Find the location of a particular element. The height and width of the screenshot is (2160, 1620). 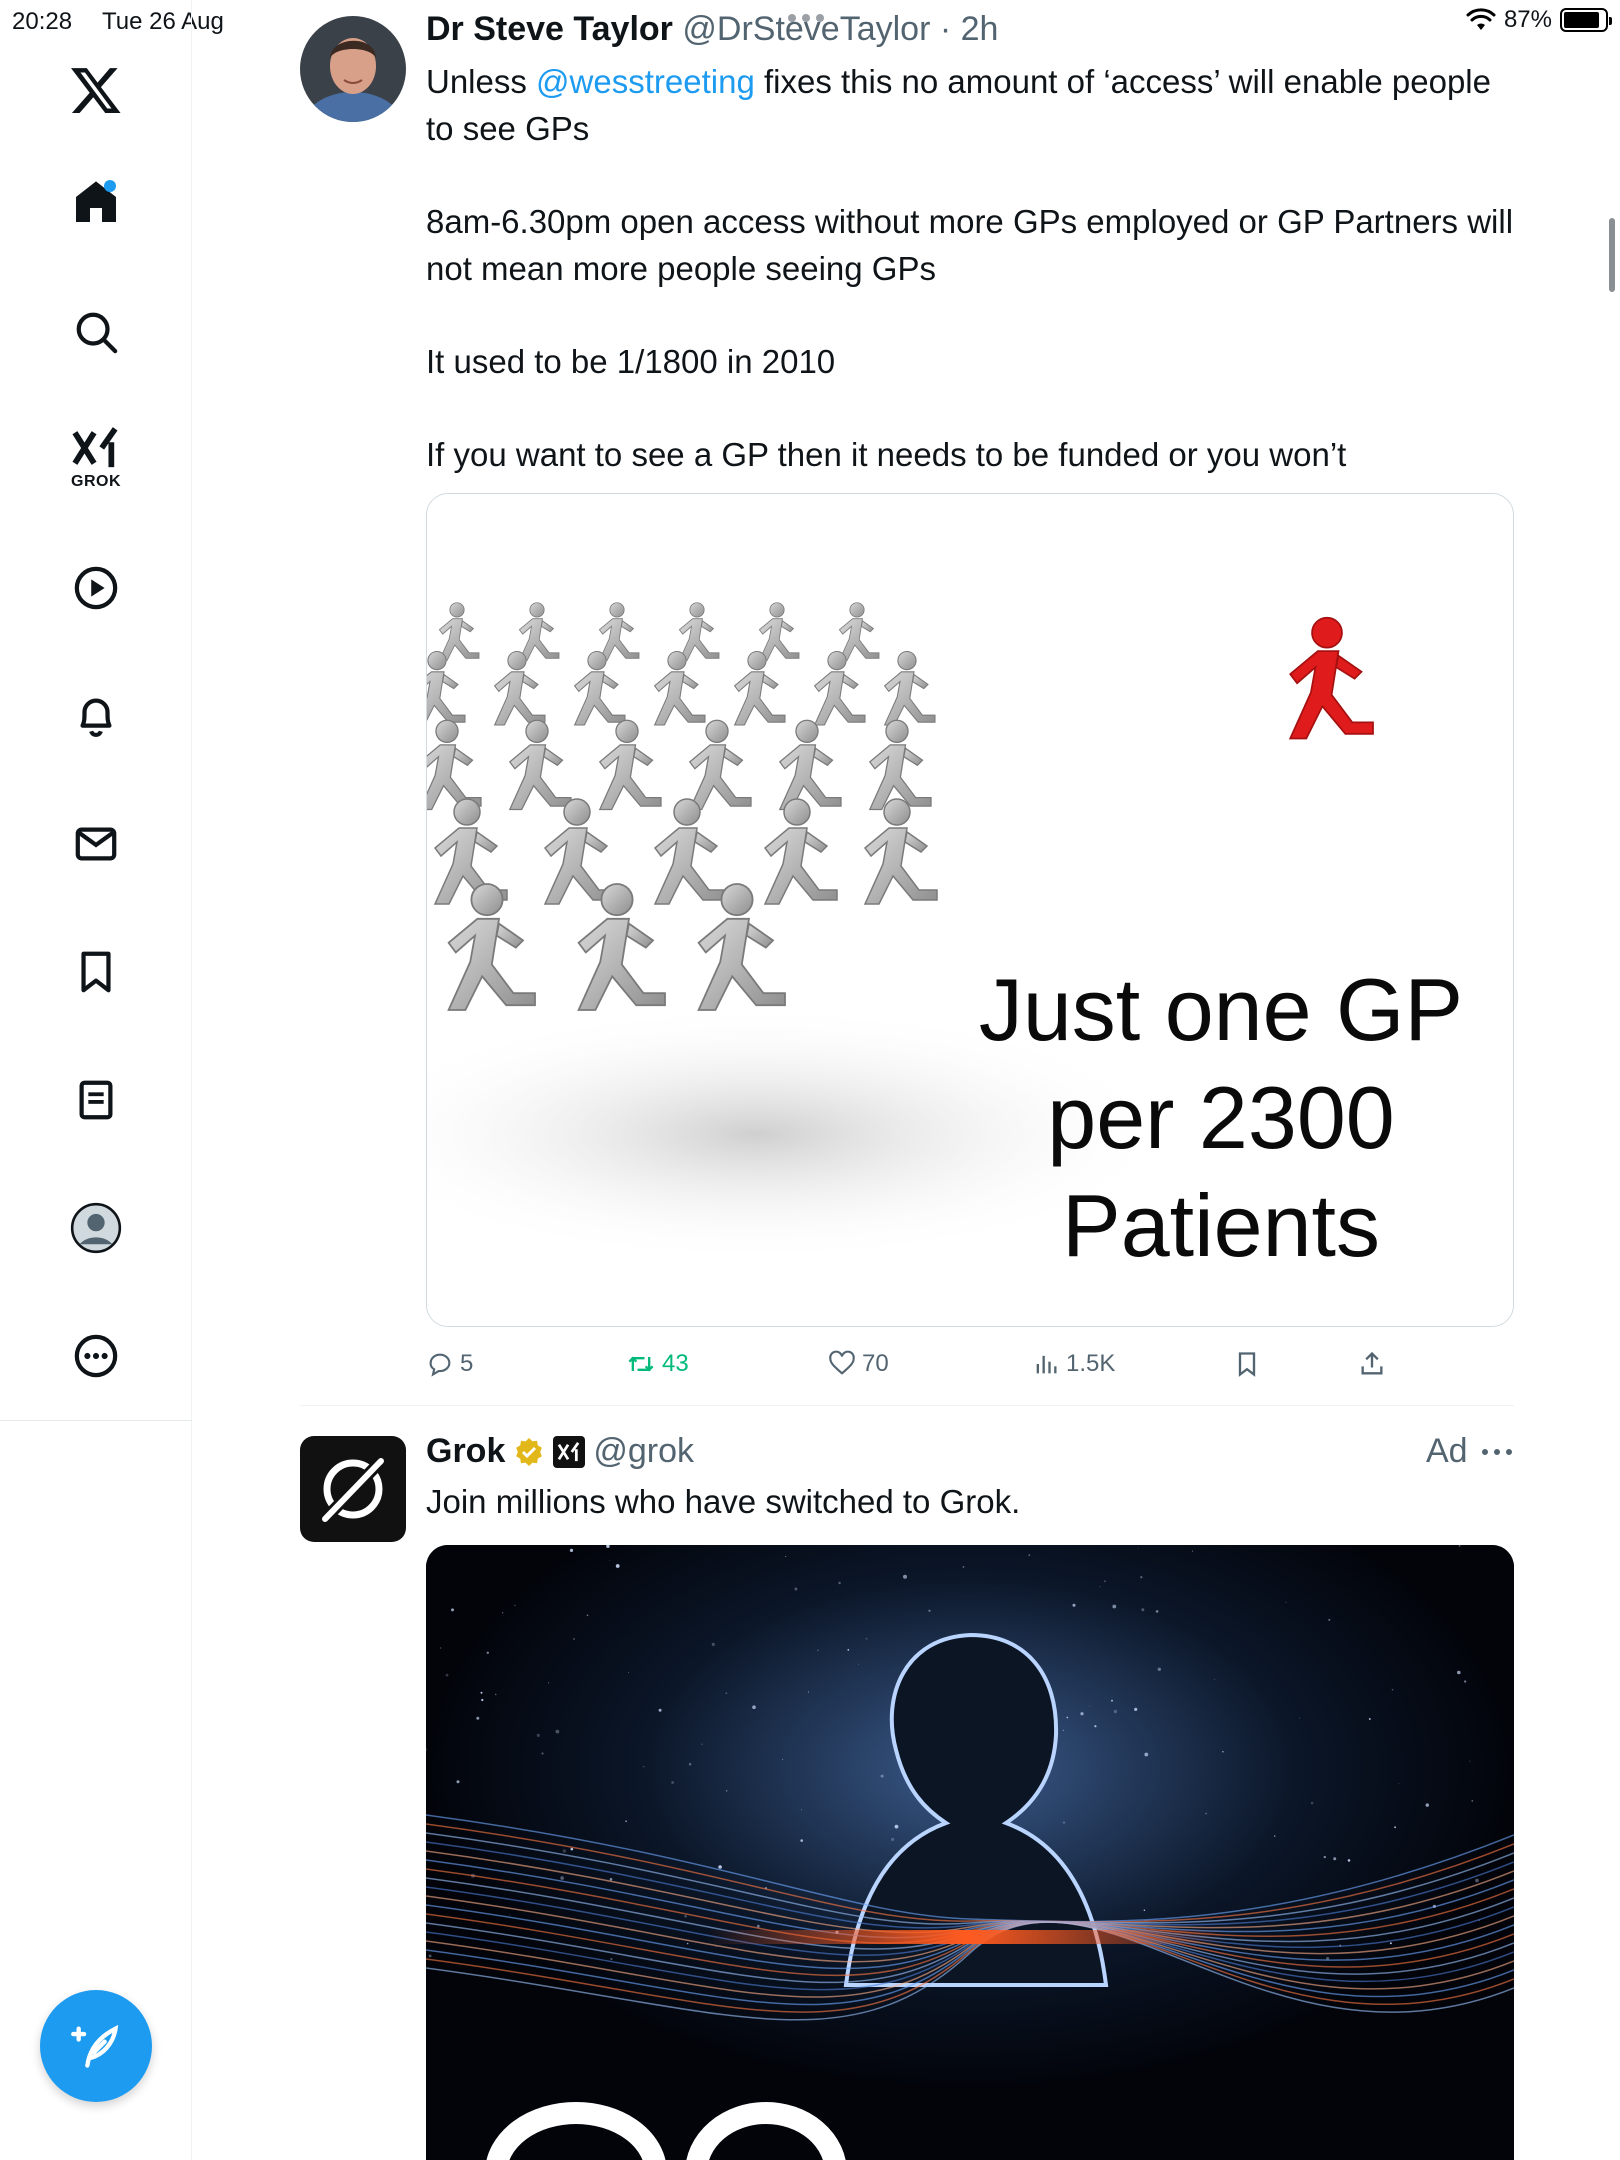

sidebar-item-explore is located at coordinates (96, 332).